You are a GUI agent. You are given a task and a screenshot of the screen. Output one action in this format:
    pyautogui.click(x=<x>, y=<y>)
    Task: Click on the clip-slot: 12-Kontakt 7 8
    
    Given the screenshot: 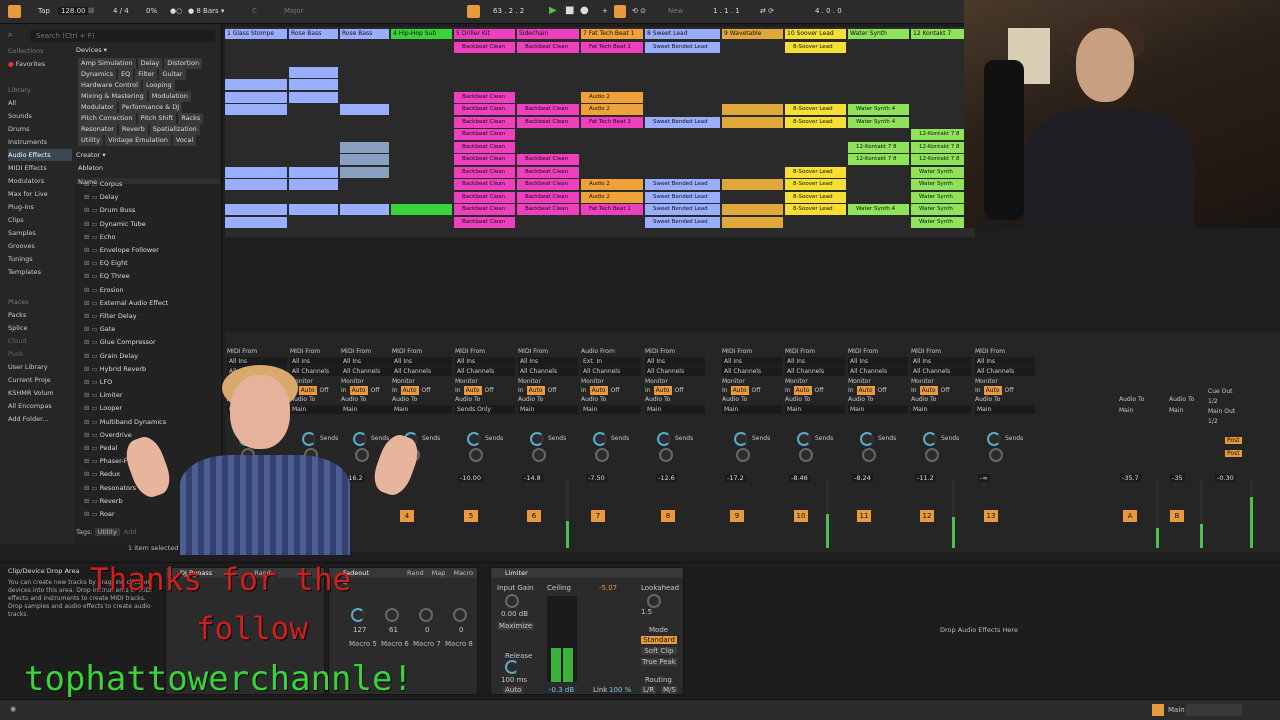 What is the action you would take?
    pyautogui.click(x=941, y=147)
    